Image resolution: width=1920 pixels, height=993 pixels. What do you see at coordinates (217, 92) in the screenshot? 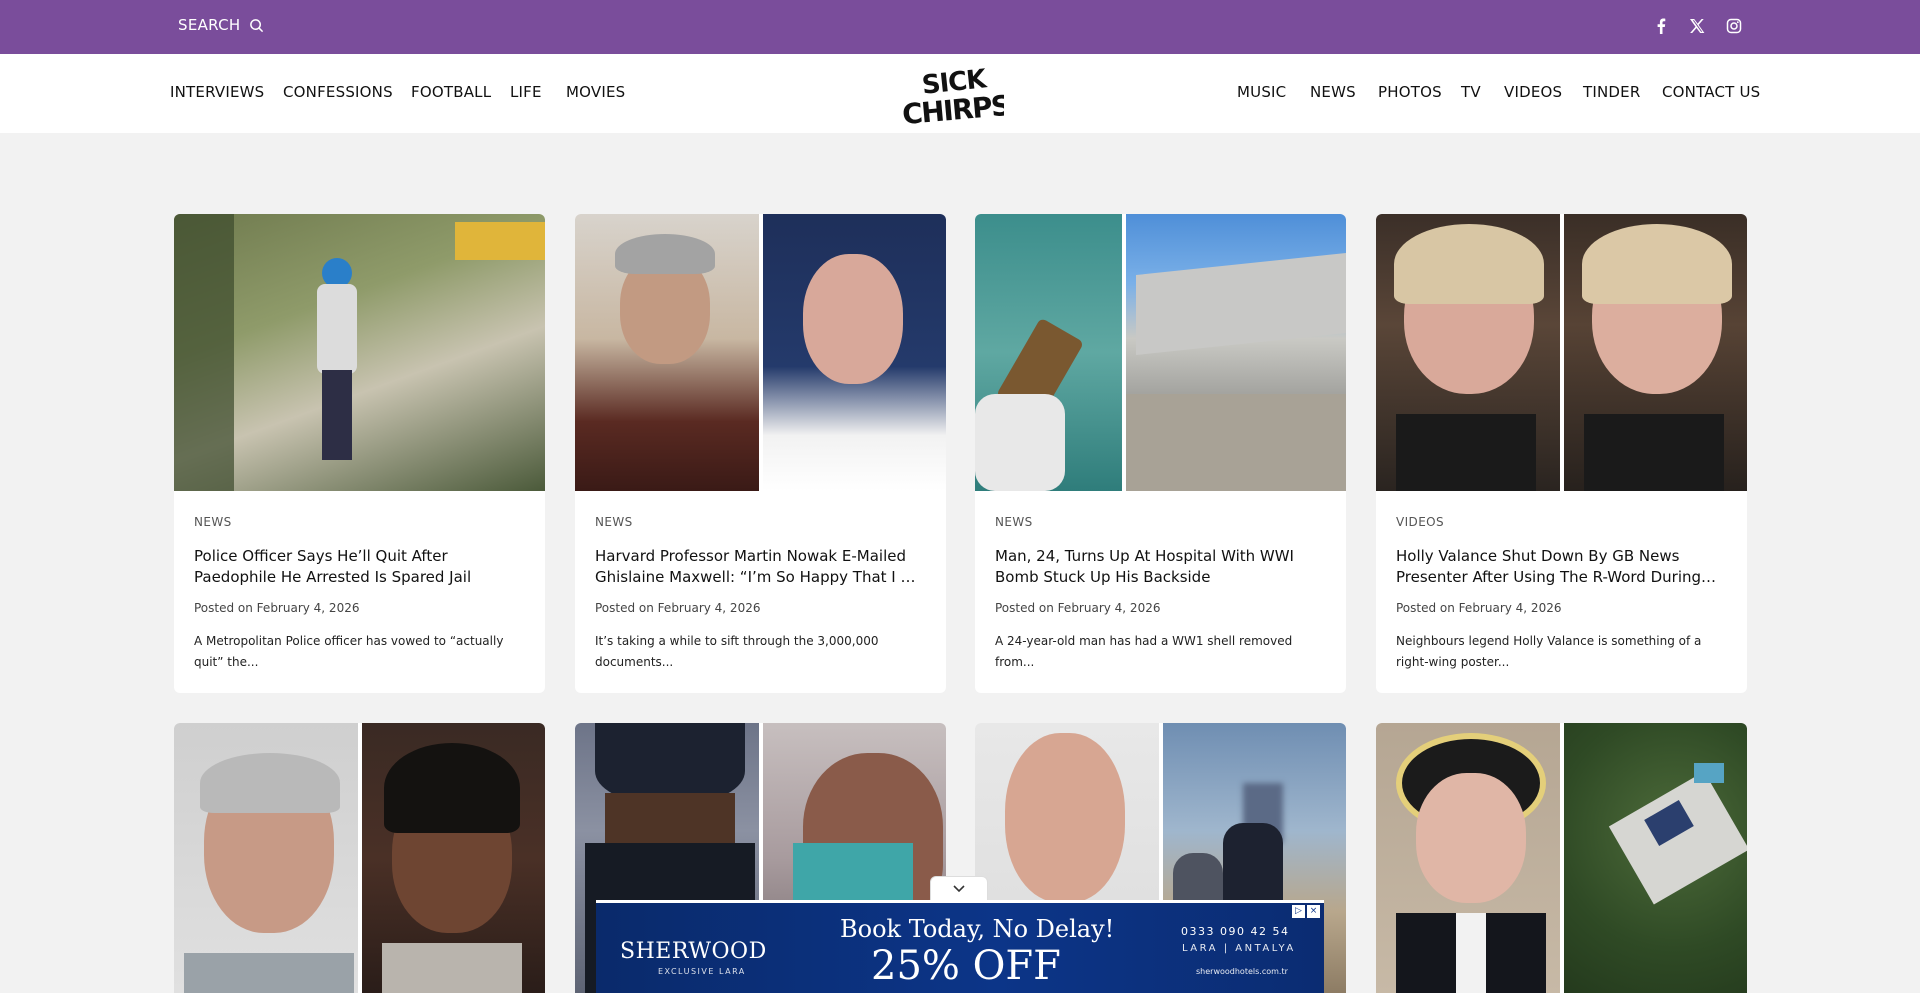
I see `nav-interviews: INTERVIEWS` at bounding box center [217, 92].